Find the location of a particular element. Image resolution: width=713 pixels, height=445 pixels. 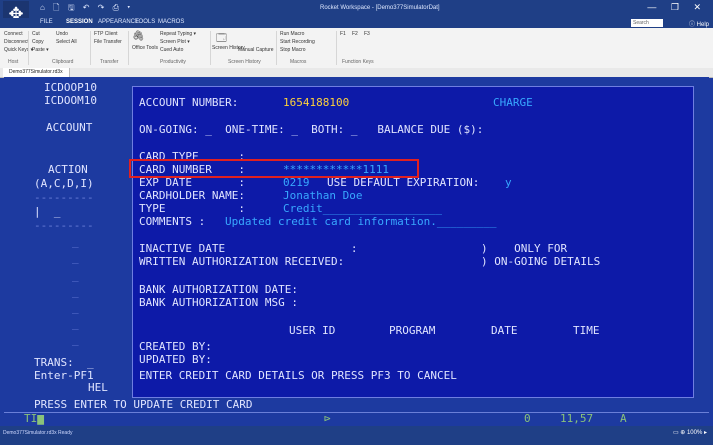

cut-button: Cut is located at coordinates (36, 34).